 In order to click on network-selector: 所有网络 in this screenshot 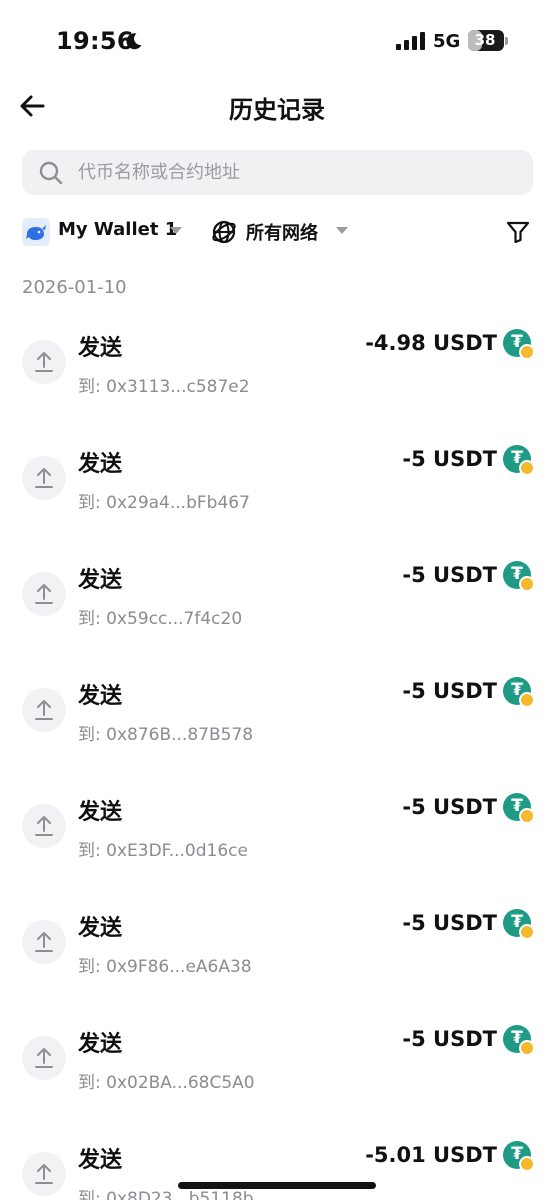, I will do `click(281, 232)`.